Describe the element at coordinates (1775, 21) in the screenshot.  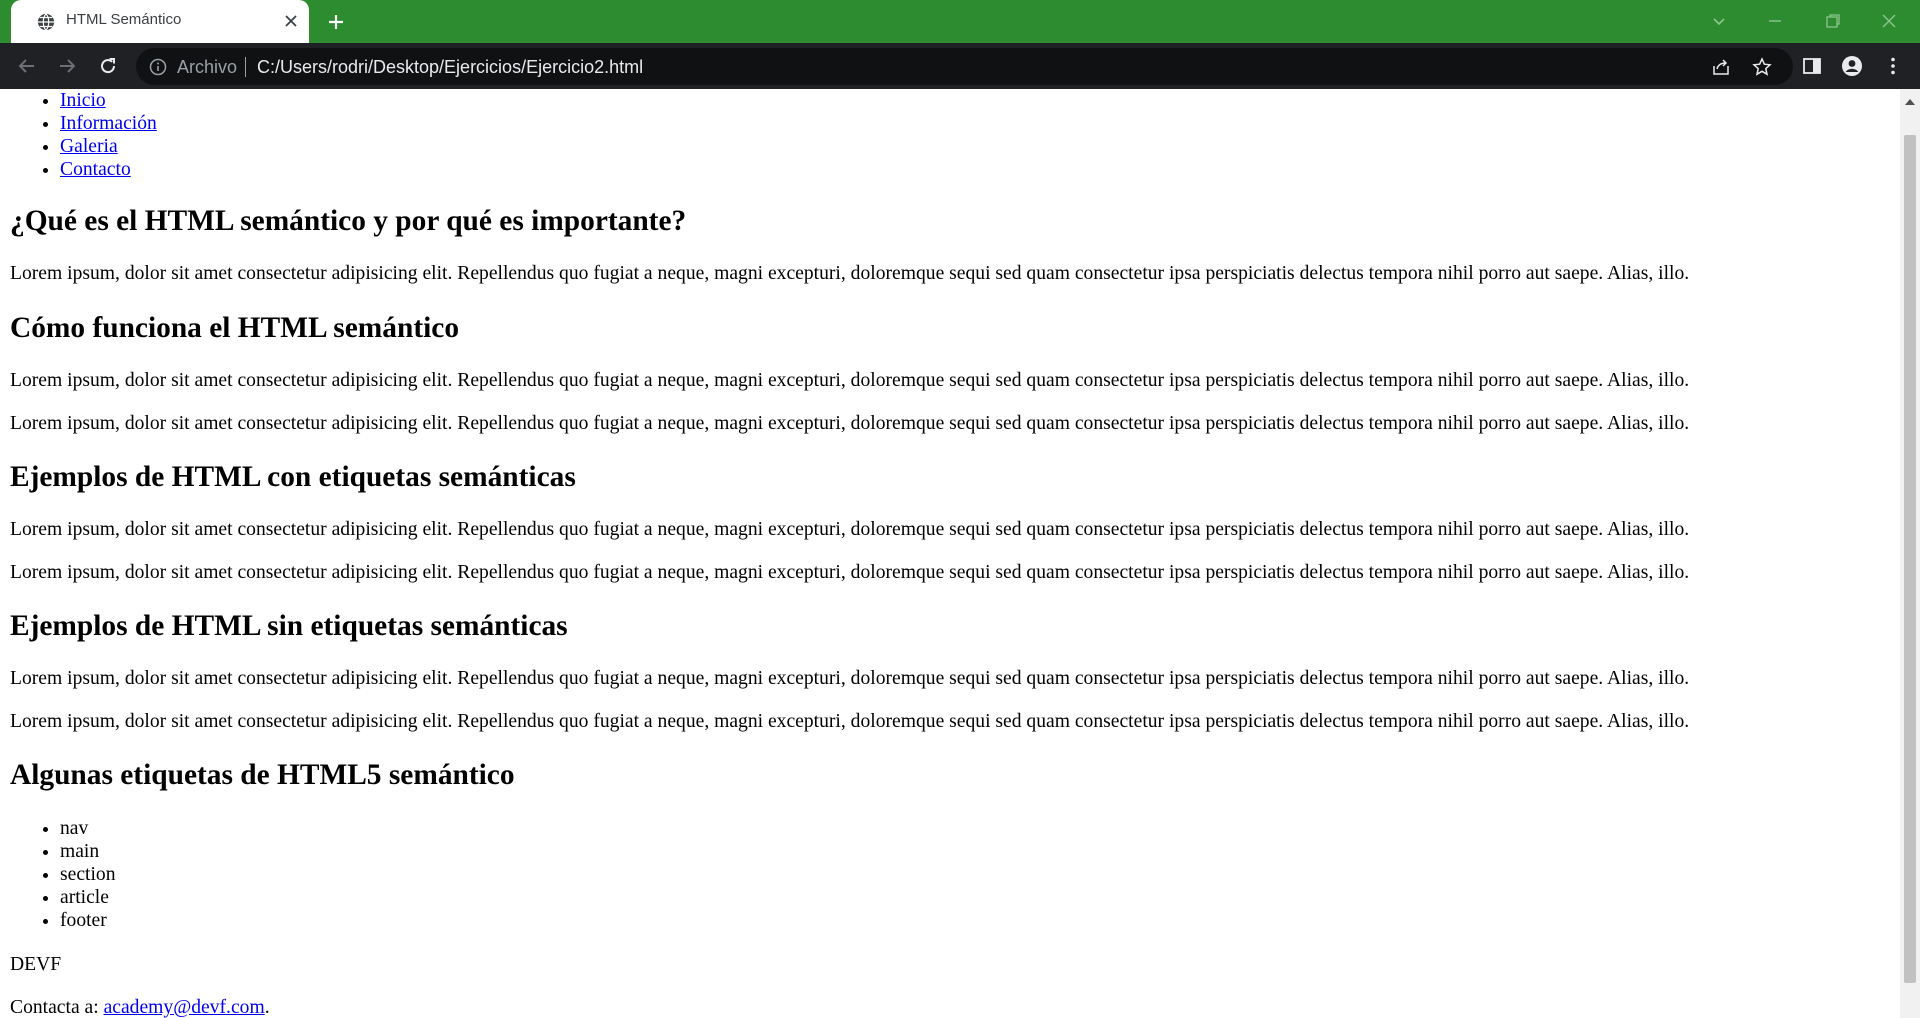
I see `minimize-icon` at that location.